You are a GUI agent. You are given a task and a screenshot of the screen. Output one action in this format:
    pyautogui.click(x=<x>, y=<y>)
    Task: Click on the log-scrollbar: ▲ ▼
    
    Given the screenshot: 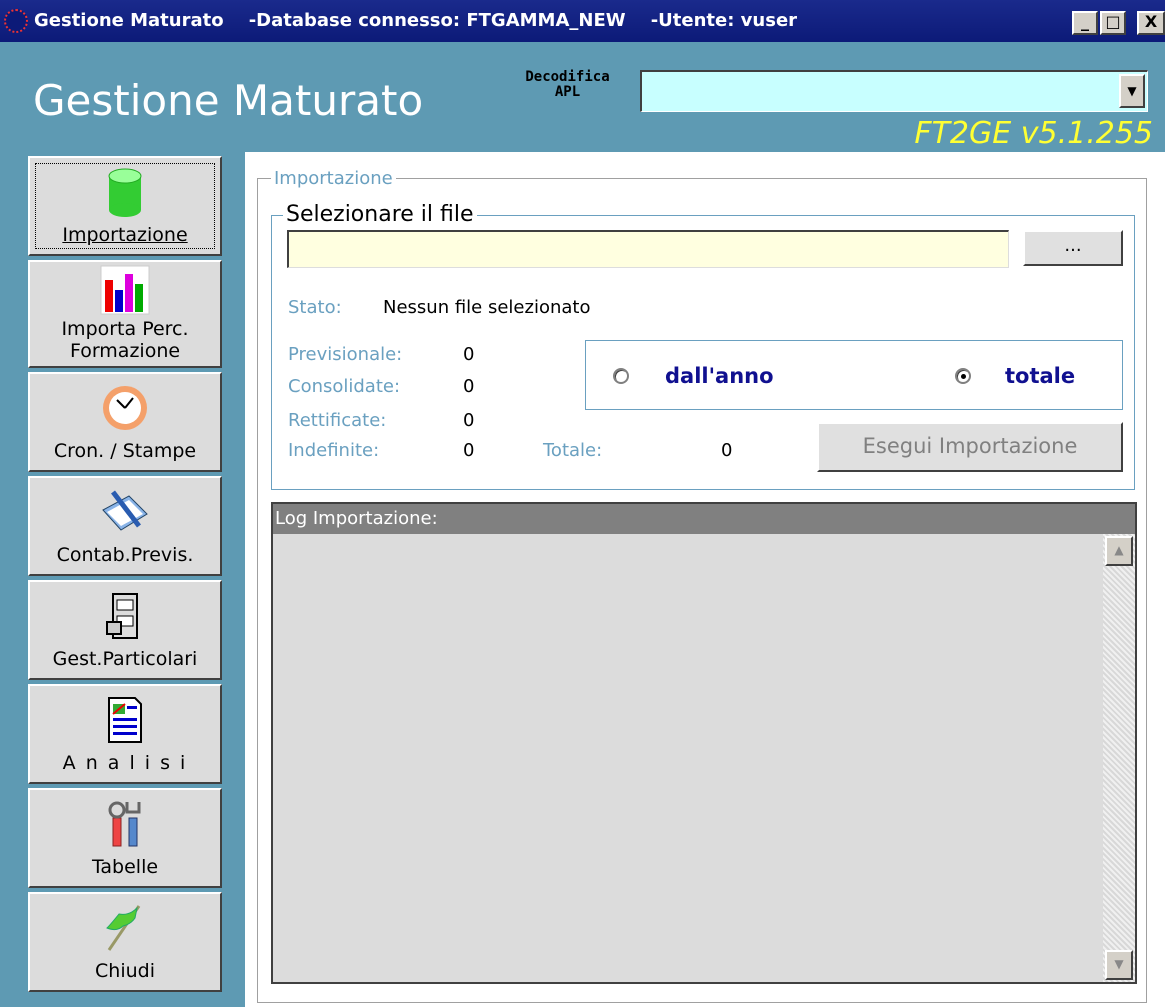 What is the action you would take?
    pyautogui.click(x=1119, y=758)
    